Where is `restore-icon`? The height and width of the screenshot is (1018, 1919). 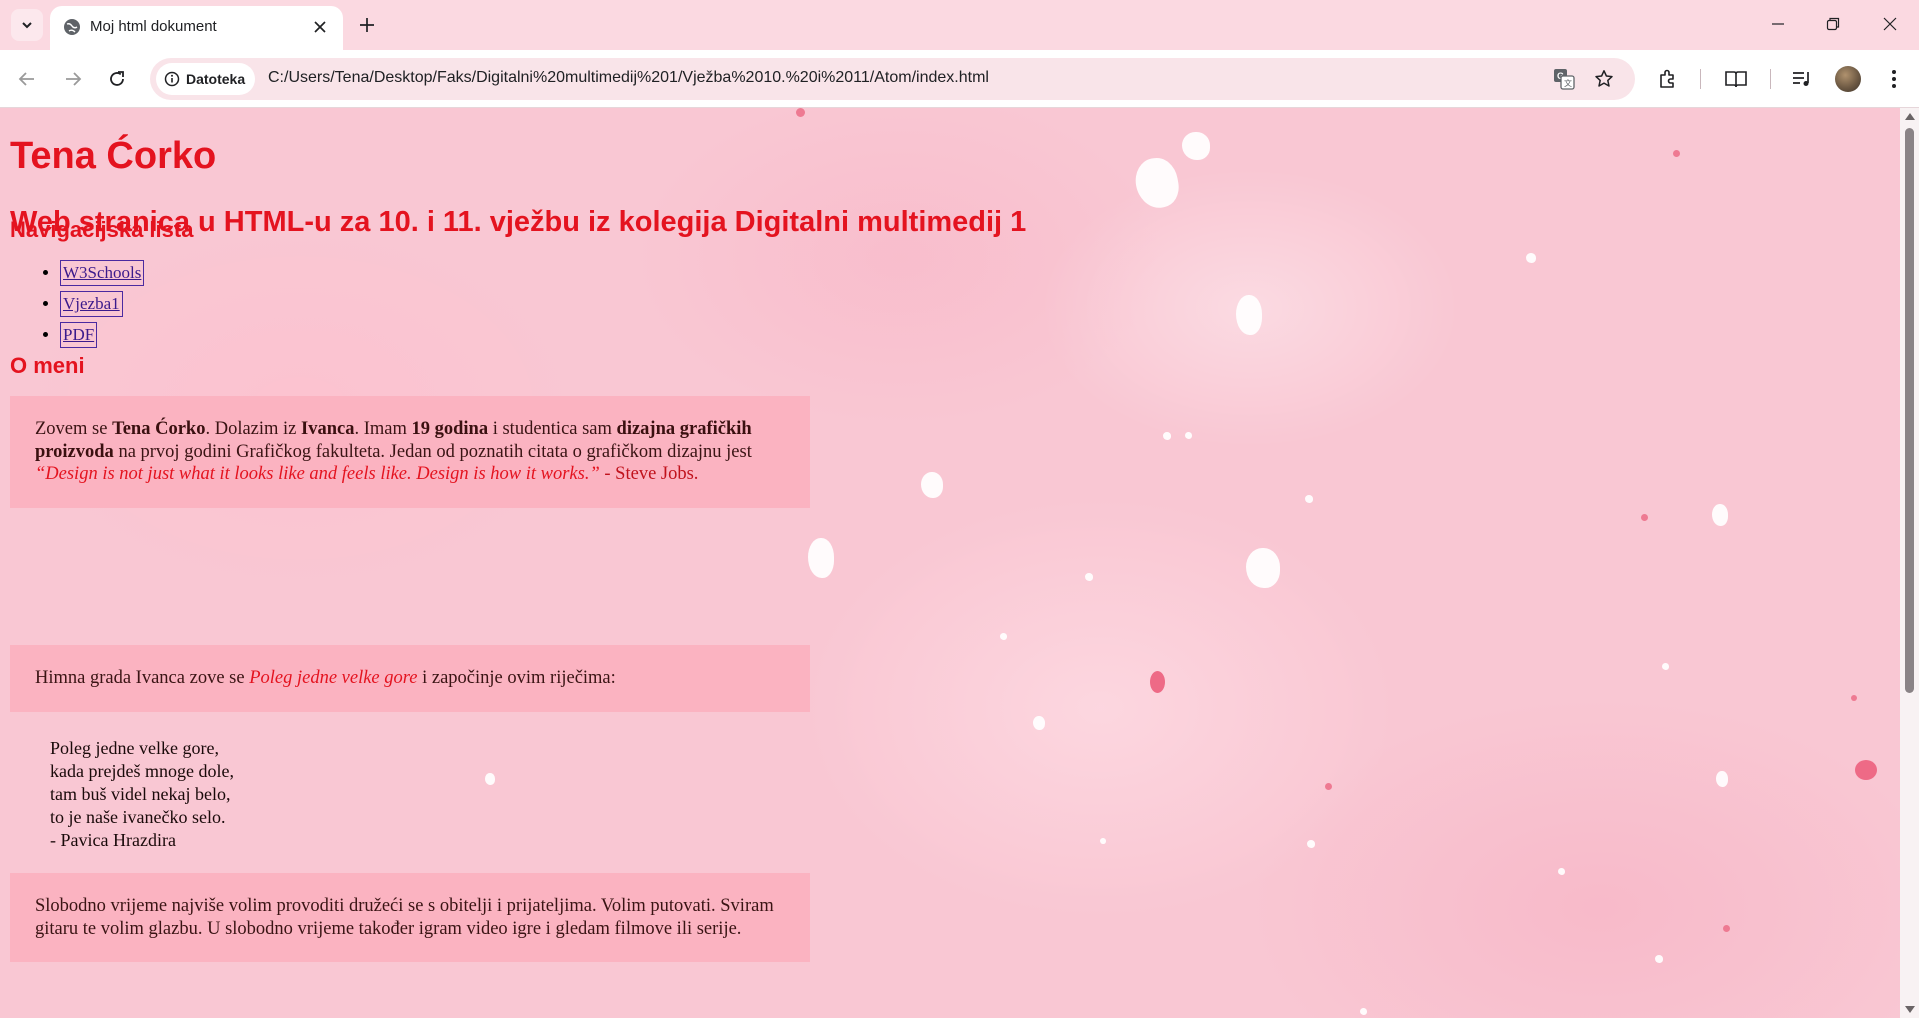
restore-icon is located at coordinates (1833, 24).